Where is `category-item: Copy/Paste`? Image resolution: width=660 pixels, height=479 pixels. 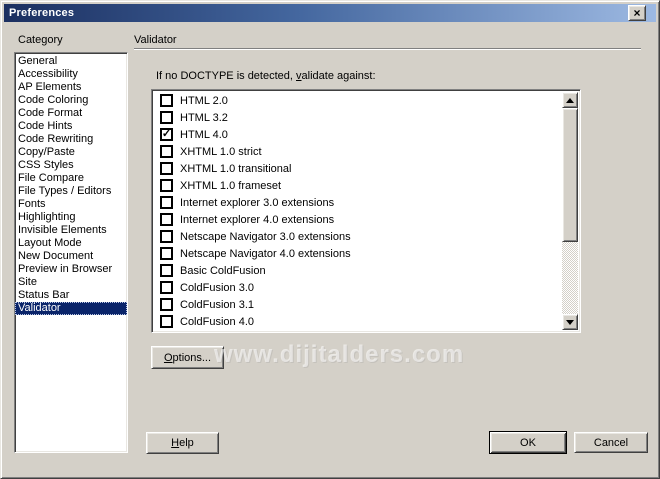
category-item: Copy/Paste is located at coordinates (71, 152).